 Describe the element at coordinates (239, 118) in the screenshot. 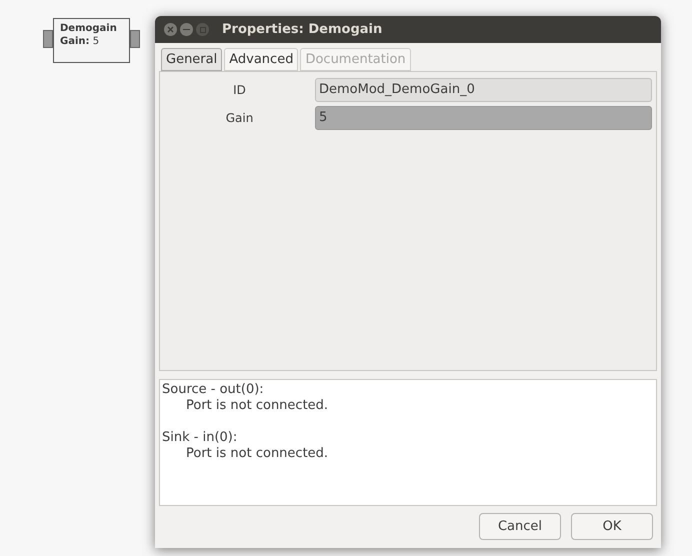

I see `field-label: Gain` at that location.